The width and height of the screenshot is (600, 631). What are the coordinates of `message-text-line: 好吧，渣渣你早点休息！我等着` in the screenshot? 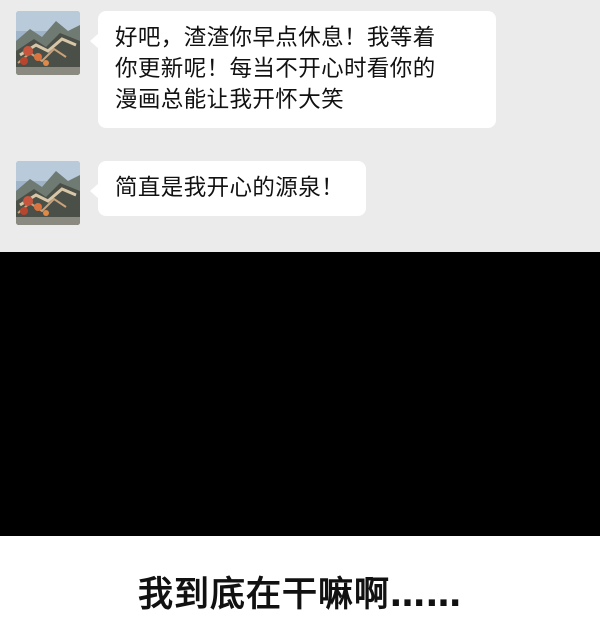 It's located at (275, 38).